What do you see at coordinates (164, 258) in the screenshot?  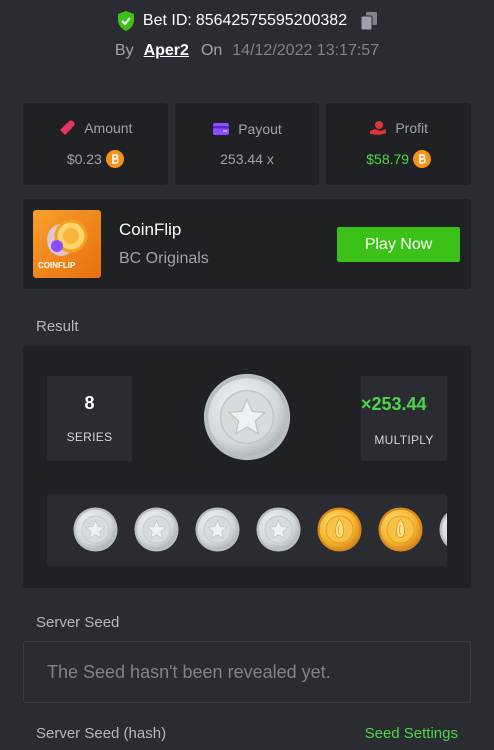 I see `game-provider: BC Originals` at bounding box center [164, 258].